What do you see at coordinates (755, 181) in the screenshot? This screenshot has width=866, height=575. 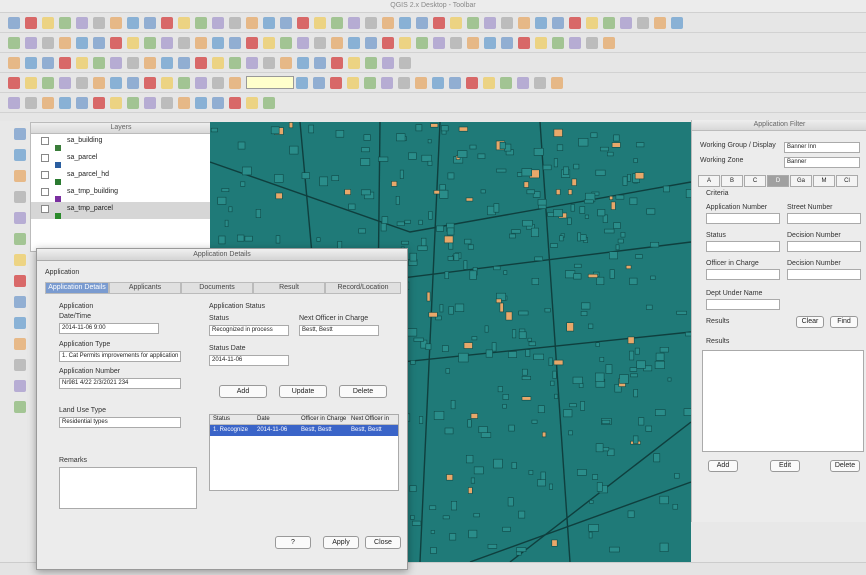 I see `filter-tab-c: C` at bounding box center [755, 181].